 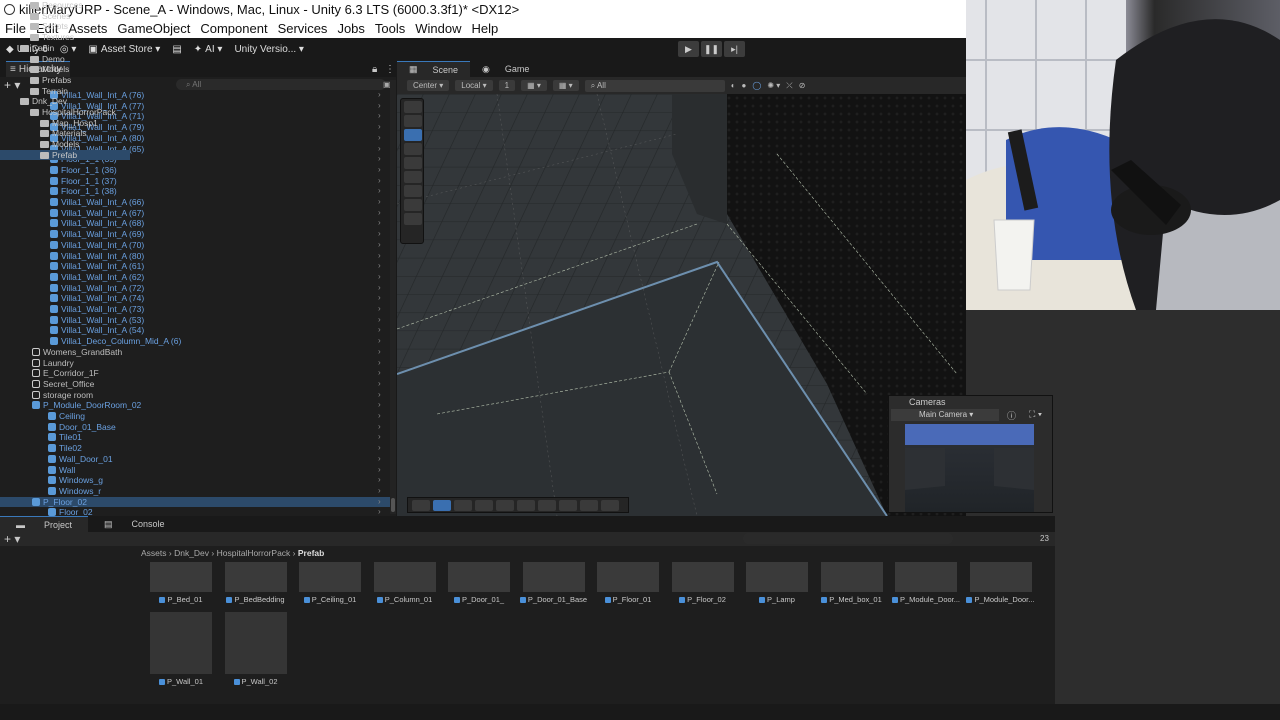 I want to click on move-tool-button, so click(x=413, y=135).